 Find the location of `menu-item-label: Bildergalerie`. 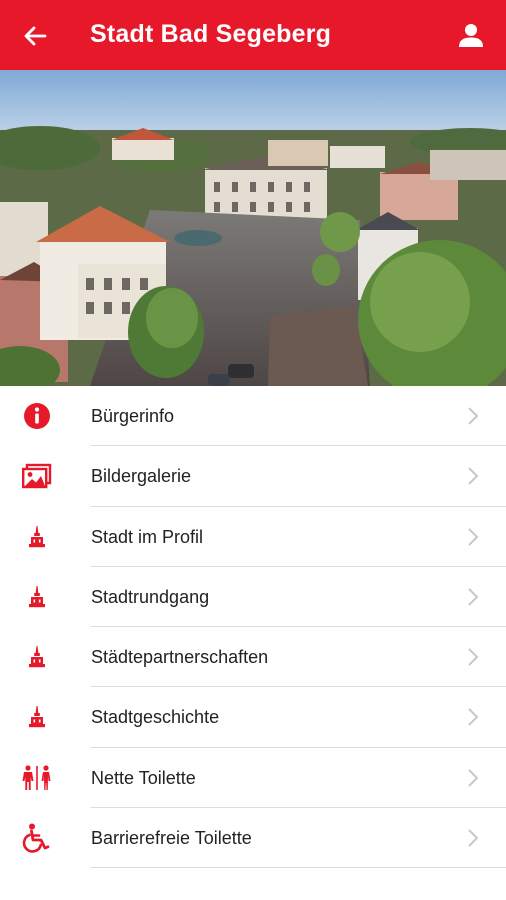

menu-item-label: Bildergalerie is located at coordinates (141, 476).